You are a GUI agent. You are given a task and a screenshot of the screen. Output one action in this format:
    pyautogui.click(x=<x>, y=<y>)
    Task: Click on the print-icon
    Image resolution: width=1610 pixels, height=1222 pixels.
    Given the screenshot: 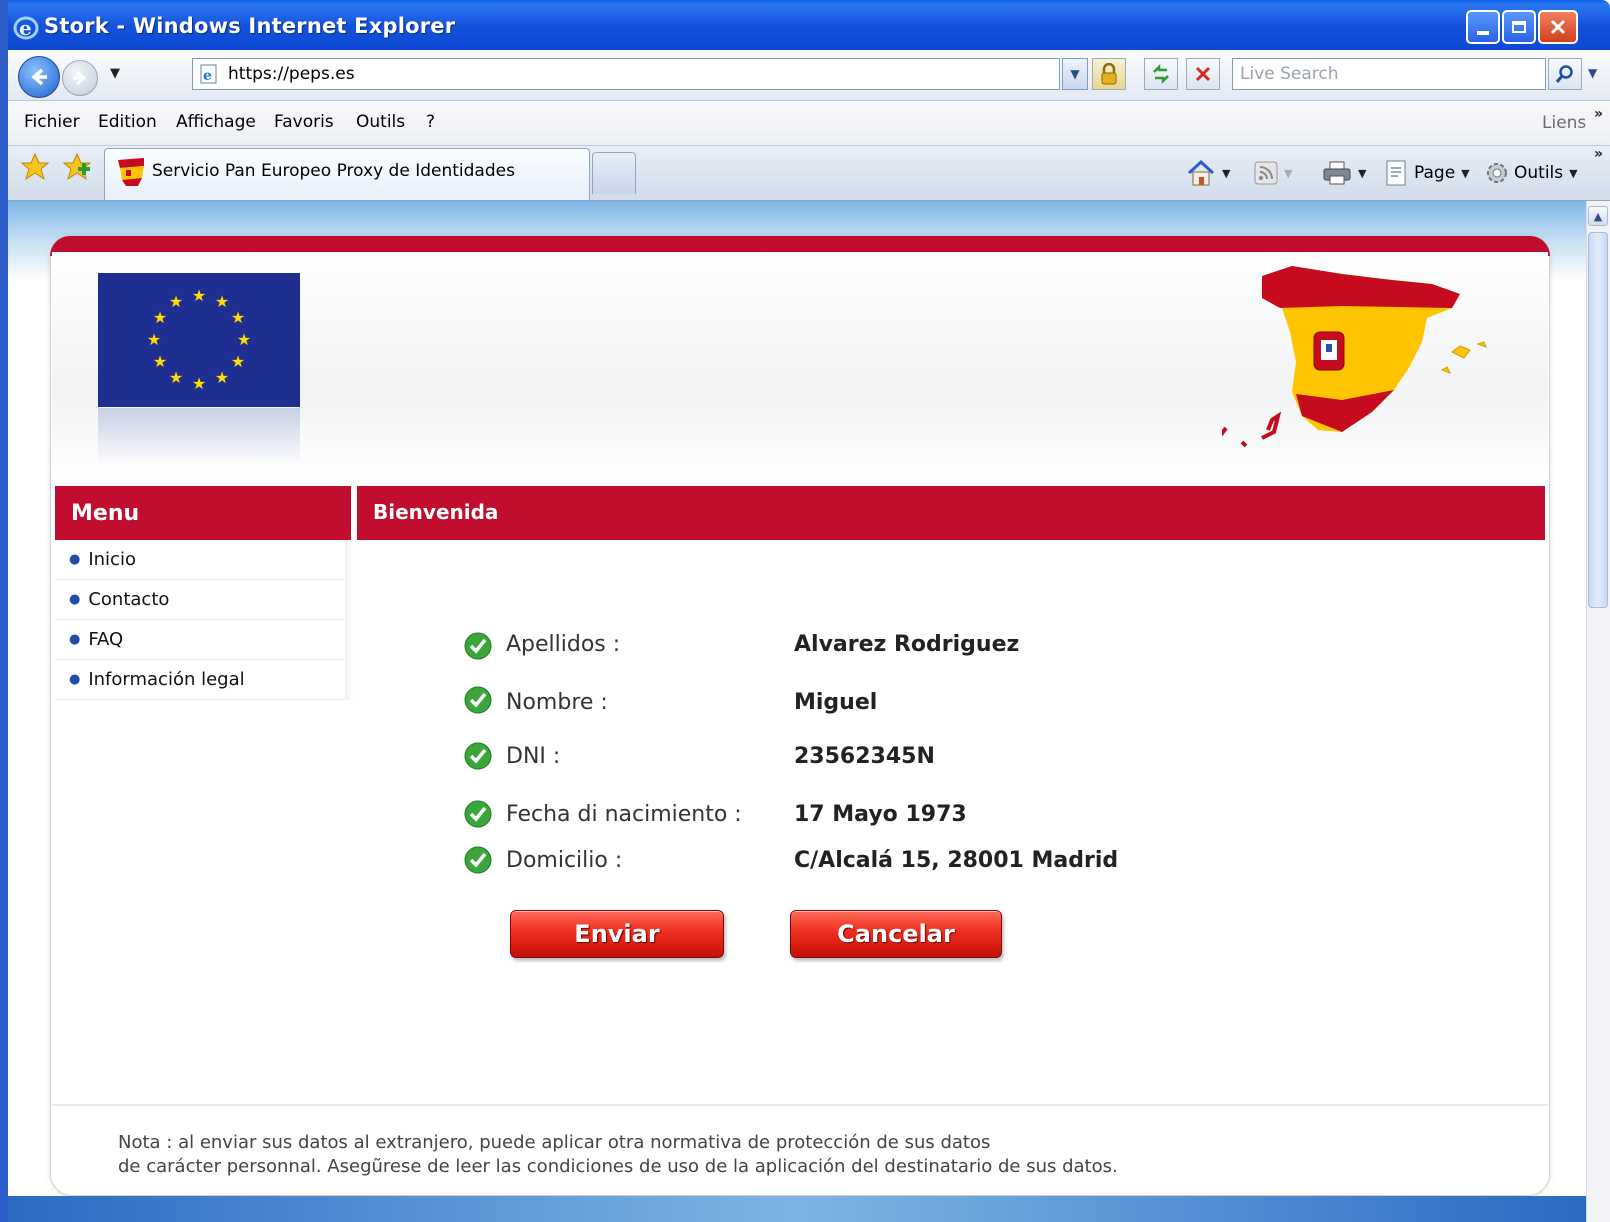 What is the action you would take?
    pyautogui.click(x=1337, y=173)
    